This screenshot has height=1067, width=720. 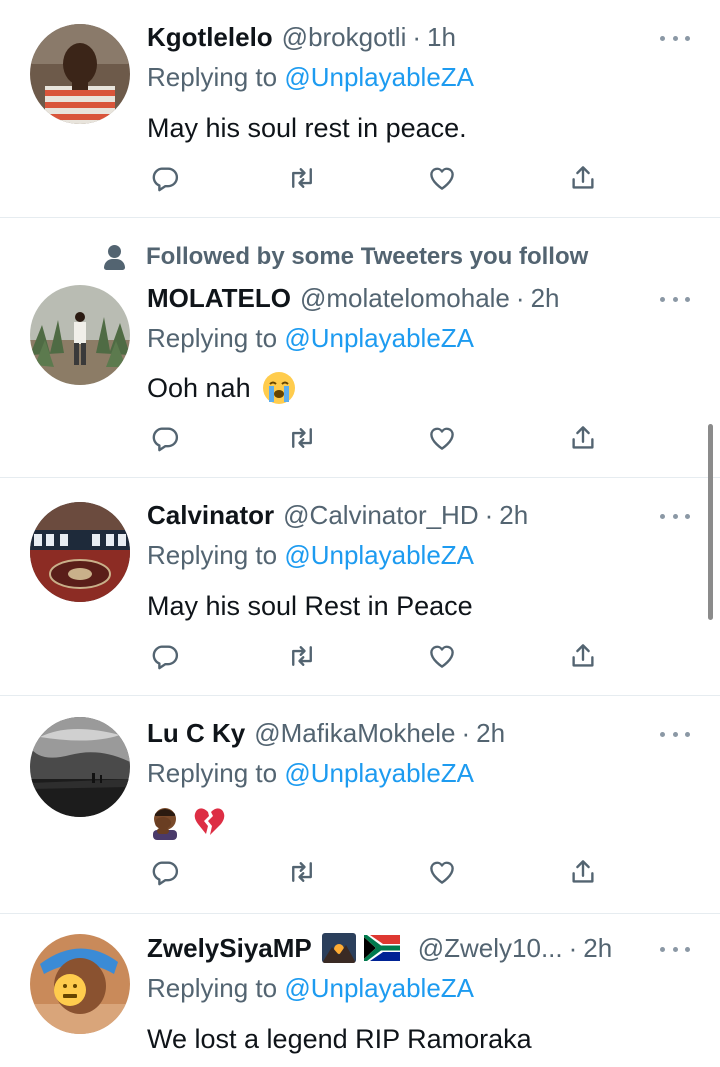 What do you see at coordinates (441, 37) in the screenshot?
I see `timestamp: 1h` at bounding box center [441, 37].